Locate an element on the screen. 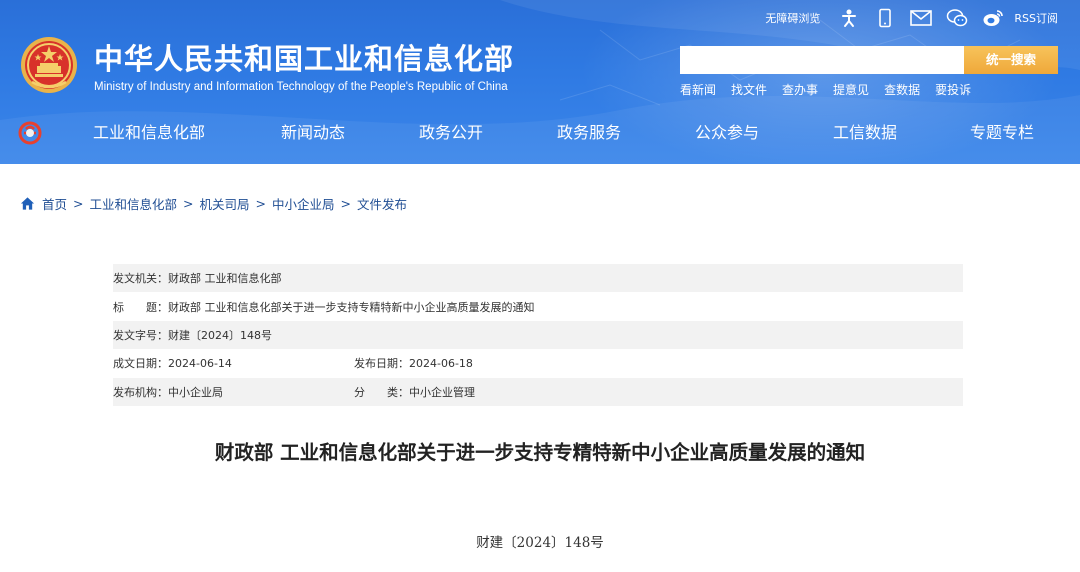  meta-cell-created: 成文日期： 2024-06-14 is located at coordinates (233, 363).